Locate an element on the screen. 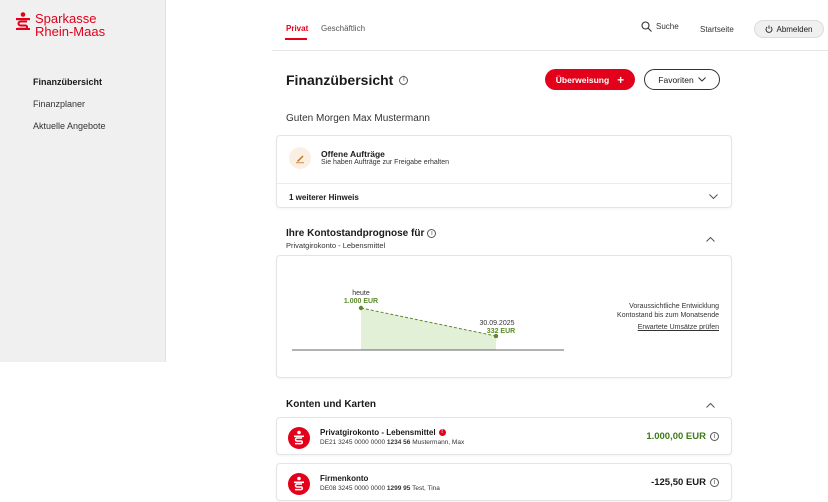 The width and height of the screenshot is (828, 502). logout-button: Abmelden is located at coordinates (789, 29).